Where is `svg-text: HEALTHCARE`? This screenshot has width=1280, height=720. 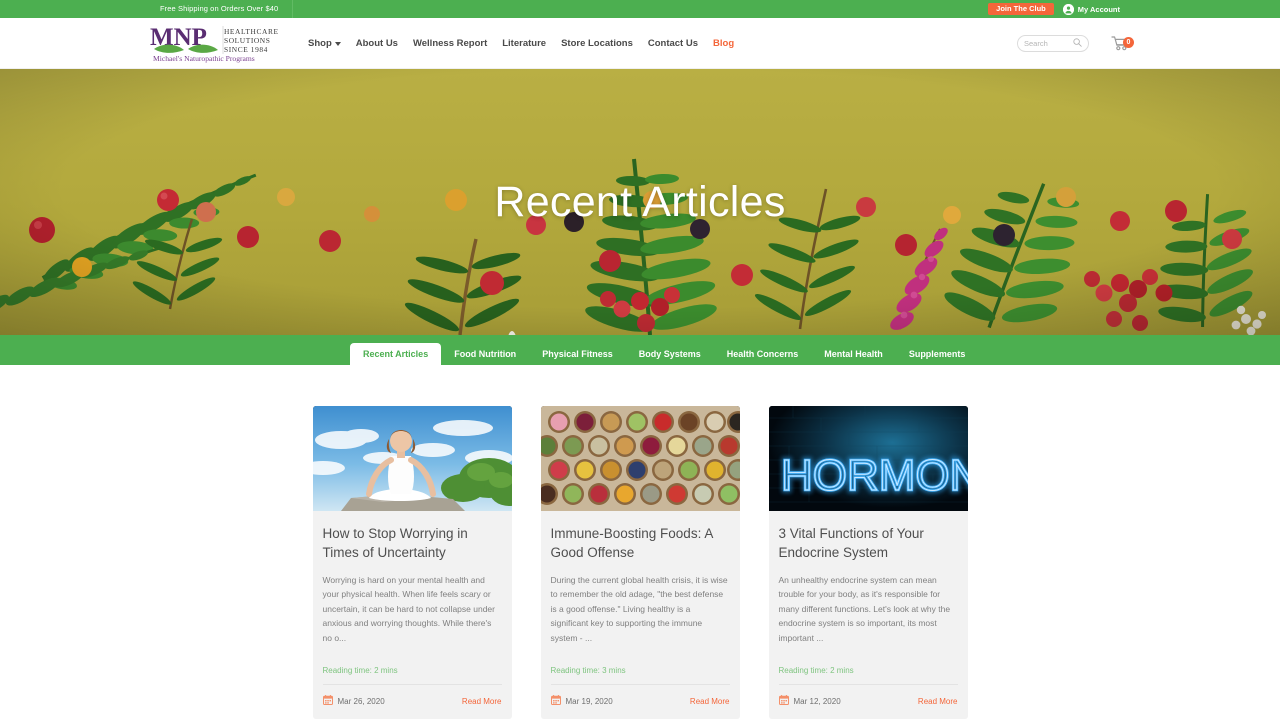 svg-text: HEALTHCARE is located at coordinates (251, 31).